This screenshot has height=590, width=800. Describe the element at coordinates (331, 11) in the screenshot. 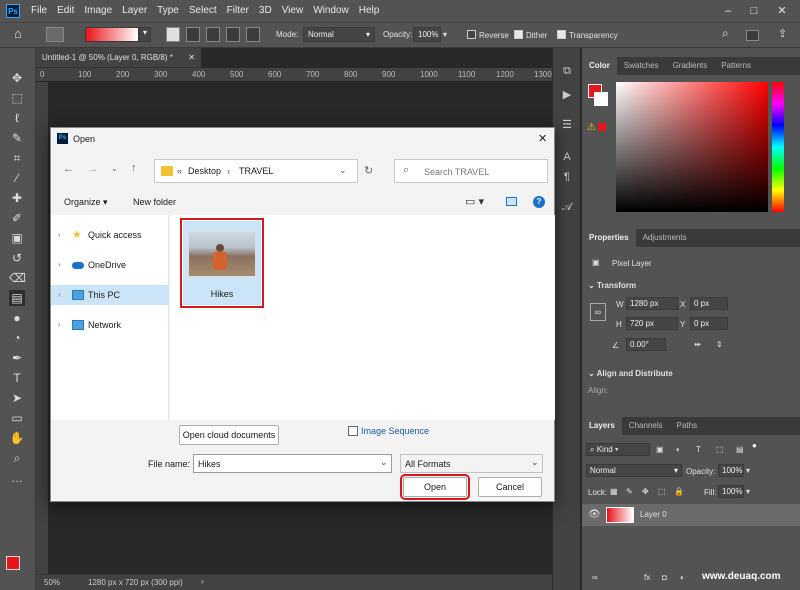

I see `menu-window: Window` at that location.